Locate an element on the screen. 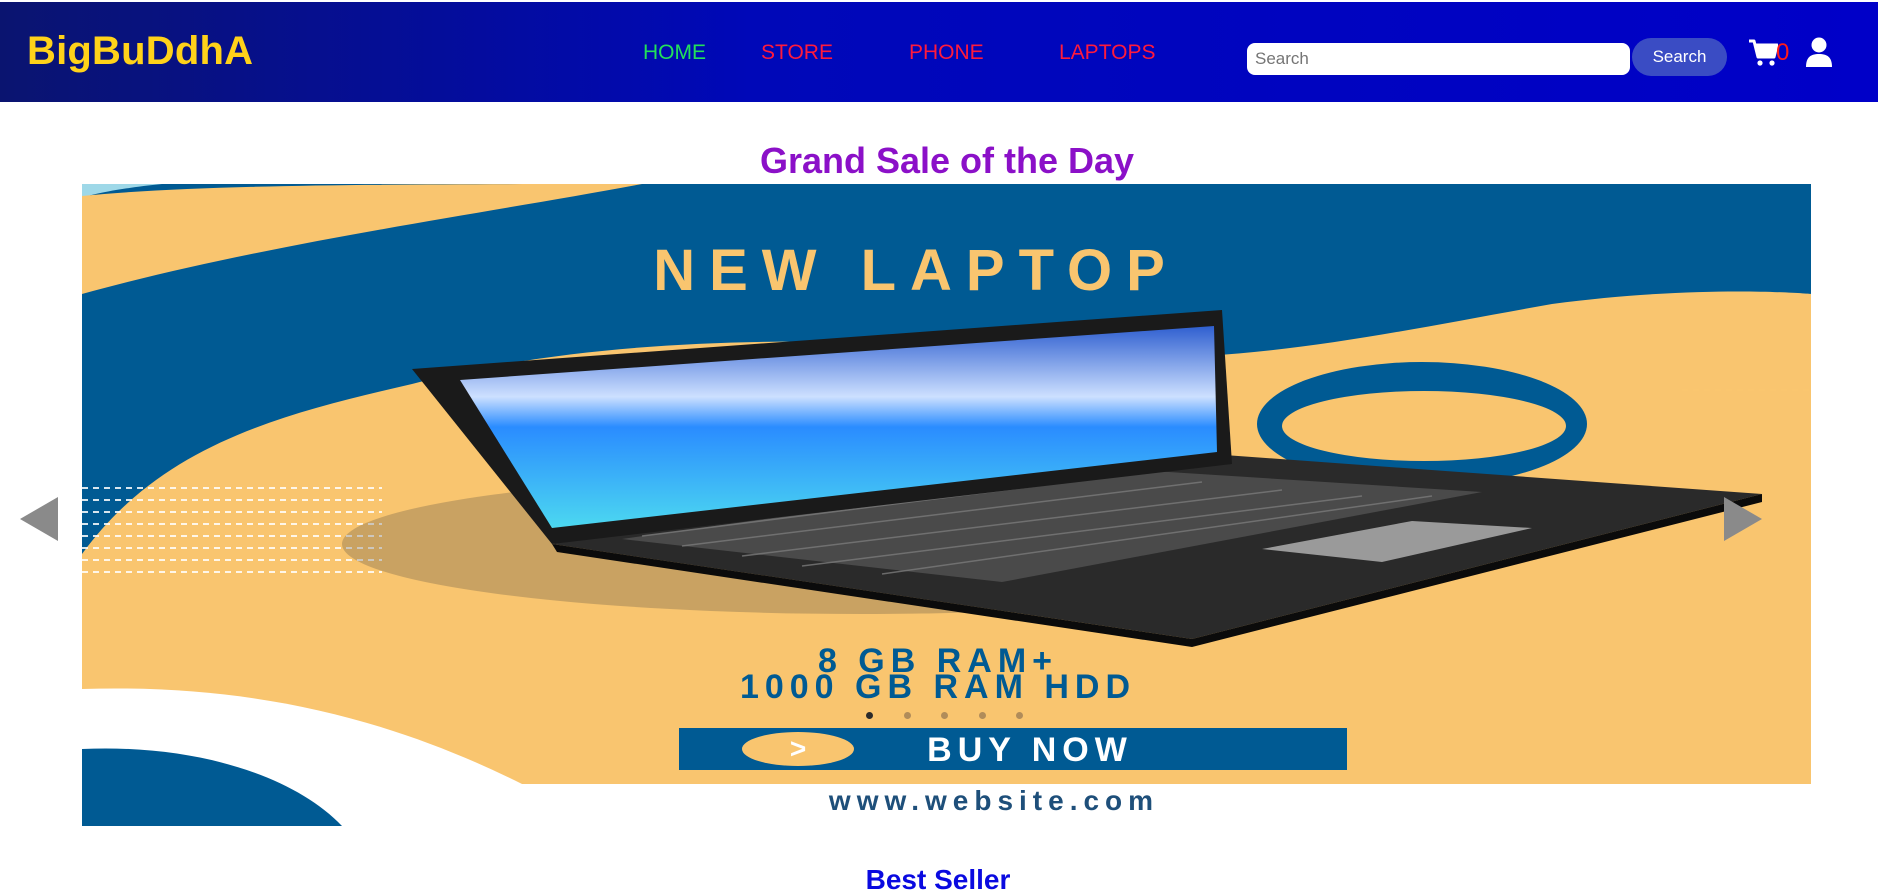 The height and width of the screenshot is (896, 1878). search-input is located at coordinates (1438, 59).